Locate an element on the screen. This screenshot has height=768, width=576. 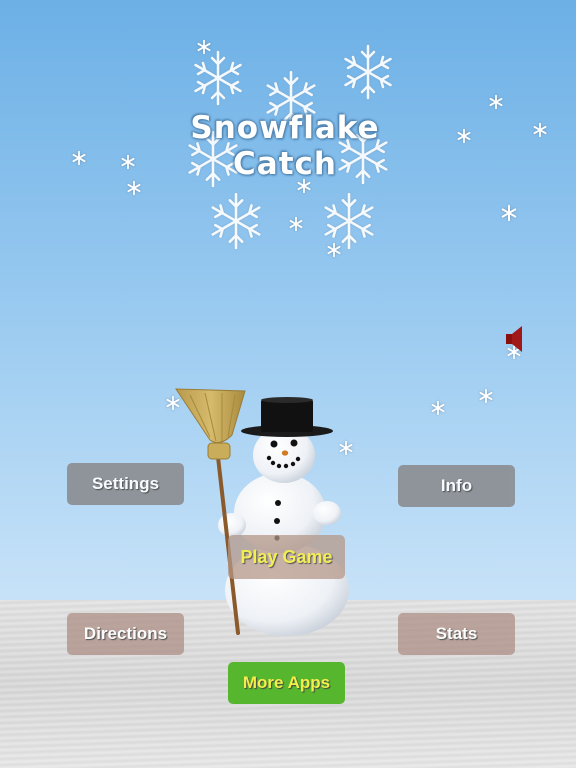
play-game-button: Play Game is located at coordinates (286, 557).